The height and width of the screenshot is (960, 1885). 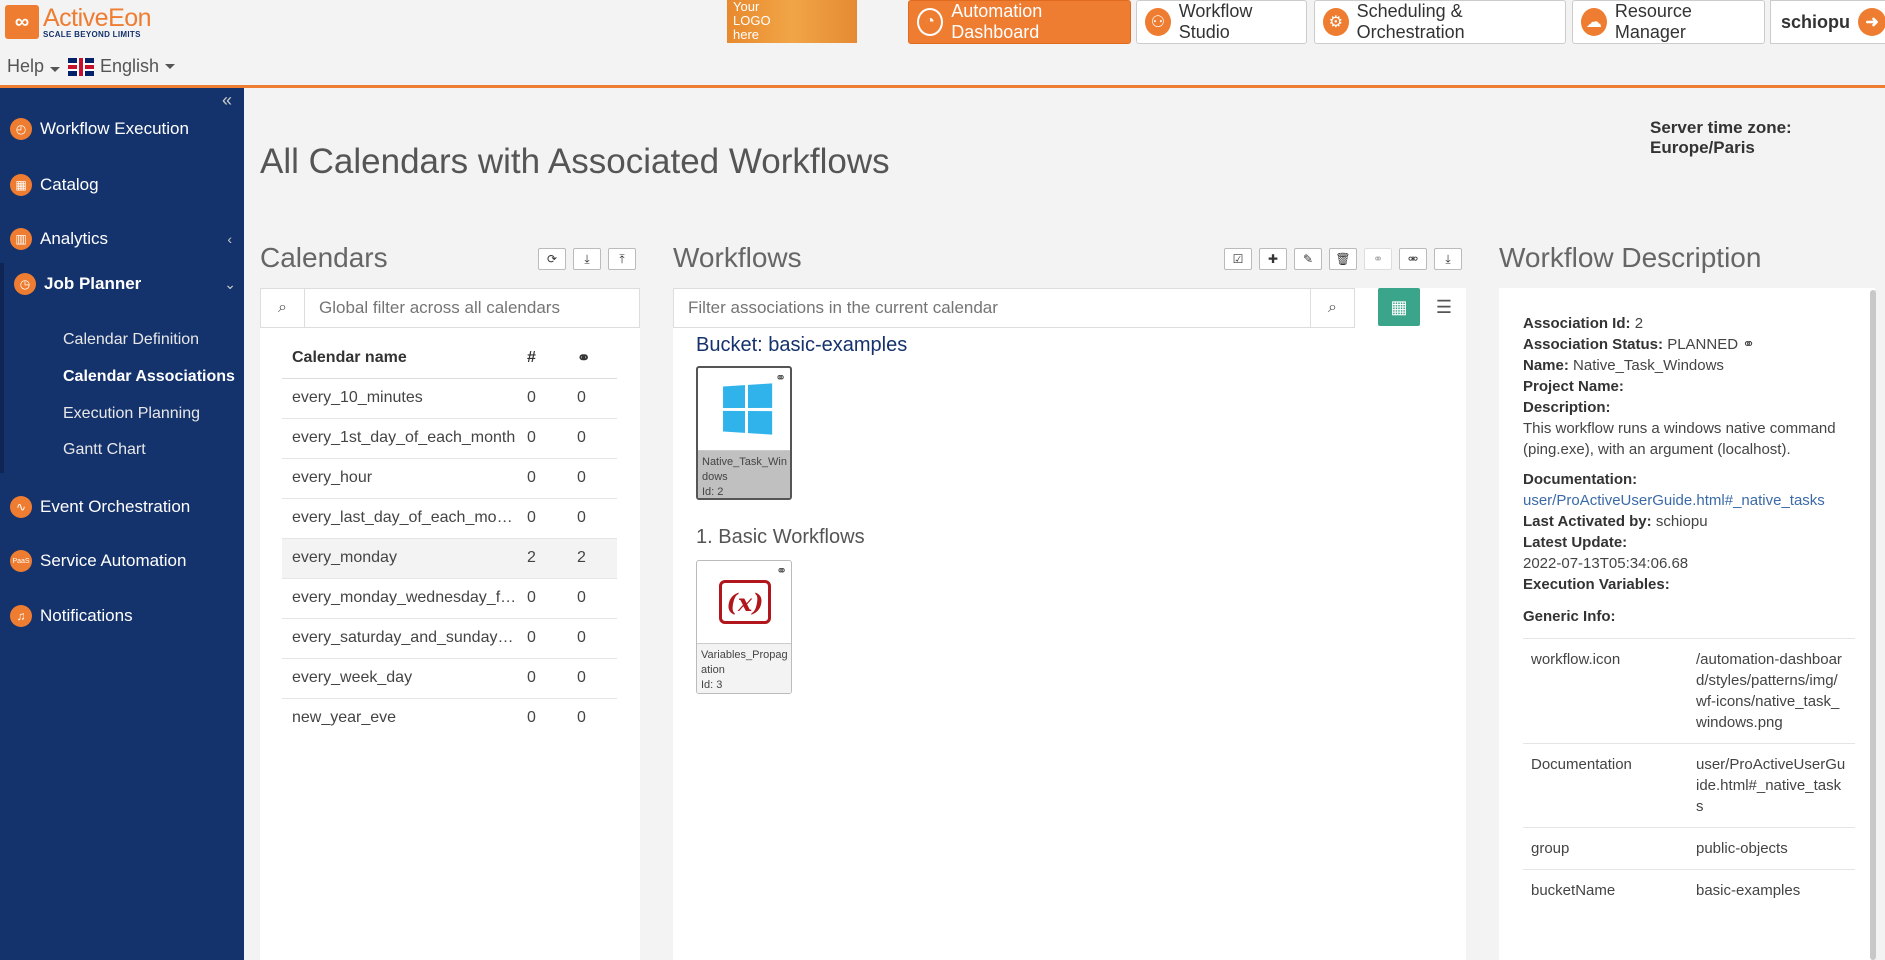 I want to click on delete-association-button: 🗑, so click(x=1343, y=259).